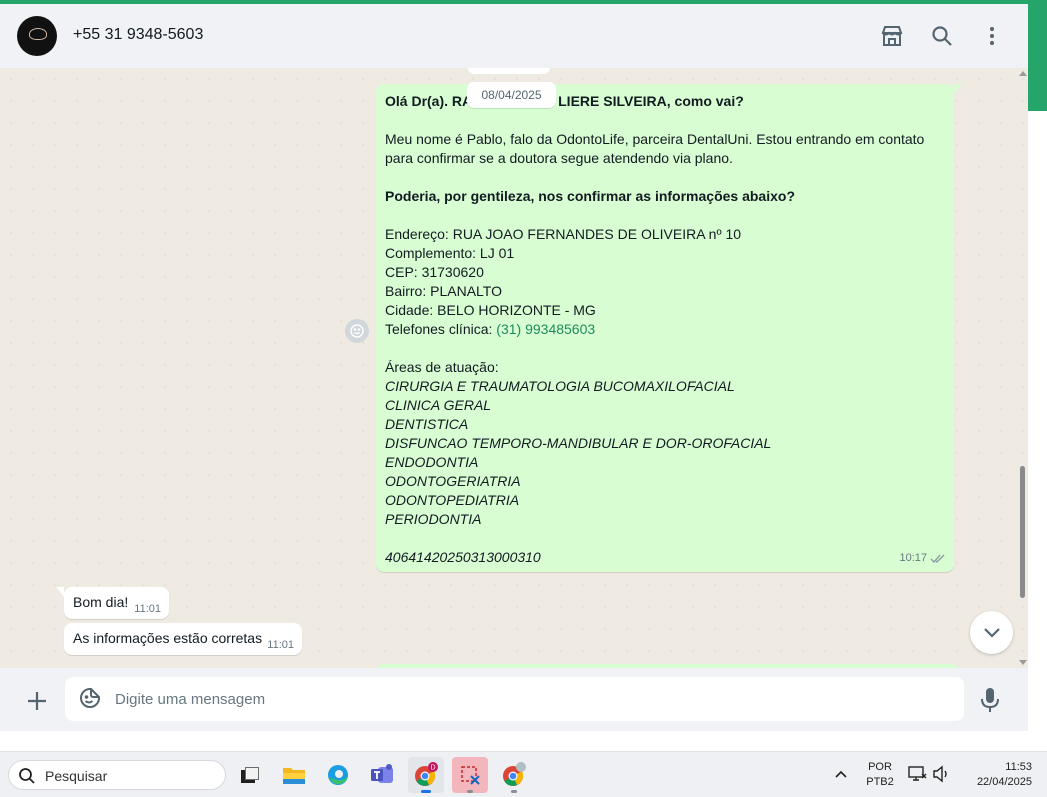  I want to click on area-item: DENTISTICA, so click(427, 424).